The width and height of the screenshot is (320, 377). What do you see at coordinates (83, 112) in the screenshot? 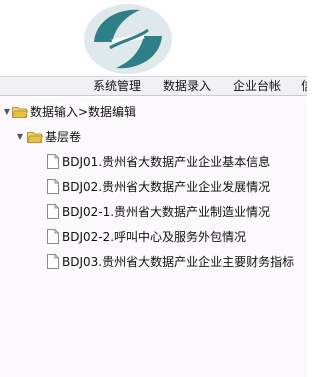
I see `tree-root-label: 数据输入>数据编辑` at bounding box center [83, 112].